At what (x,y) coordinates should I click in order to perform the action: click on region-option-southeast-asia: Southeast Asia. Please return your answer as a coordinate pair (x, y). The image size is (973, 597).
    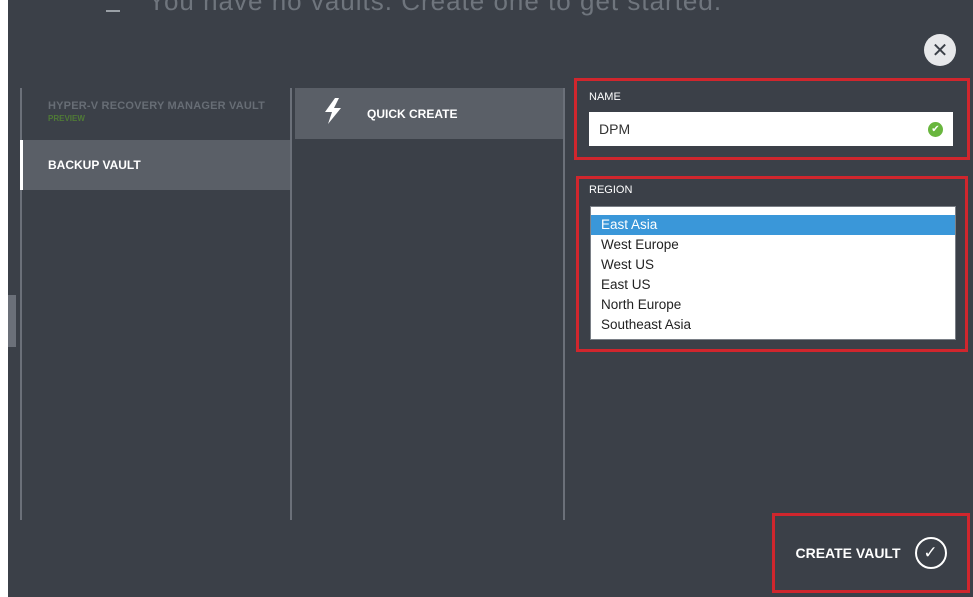
    Looking at the image, I should click on (773, 325).